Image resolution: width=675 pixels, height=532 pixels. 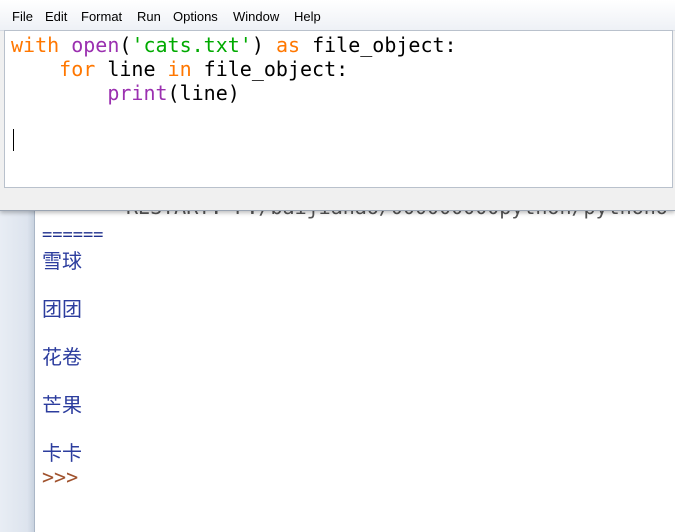 I want to click on code-token: open, so click(x=95, y=45).